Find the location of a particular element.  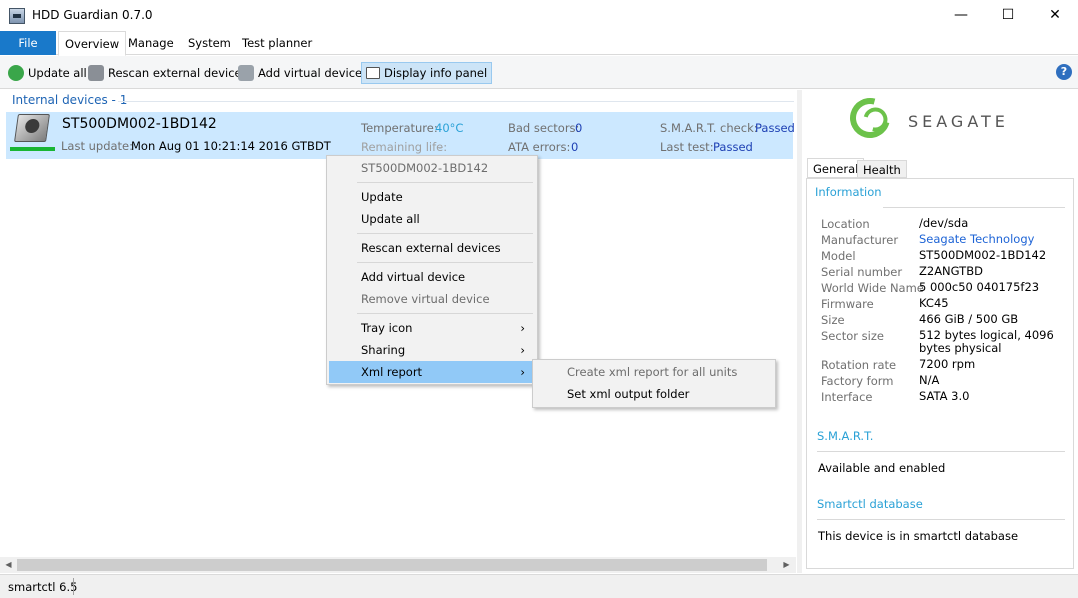

bad-sectors-label: Bad sectors: is located at coordinates (544, 128).